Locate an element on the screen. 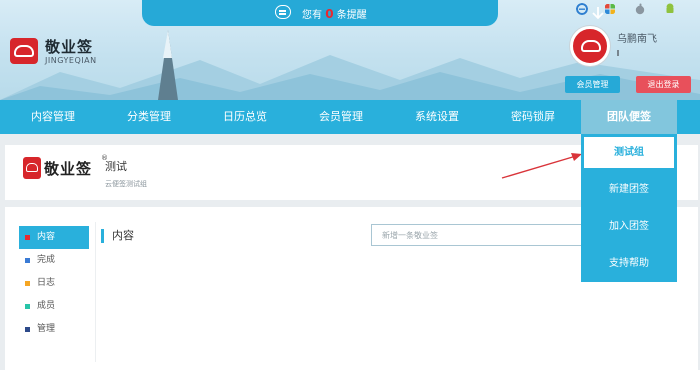 This screenshot has width=700, height=370. team-dropdown: 测试组 新建团签 加入团签 支持帮助 is located at coordinates (629, 208).